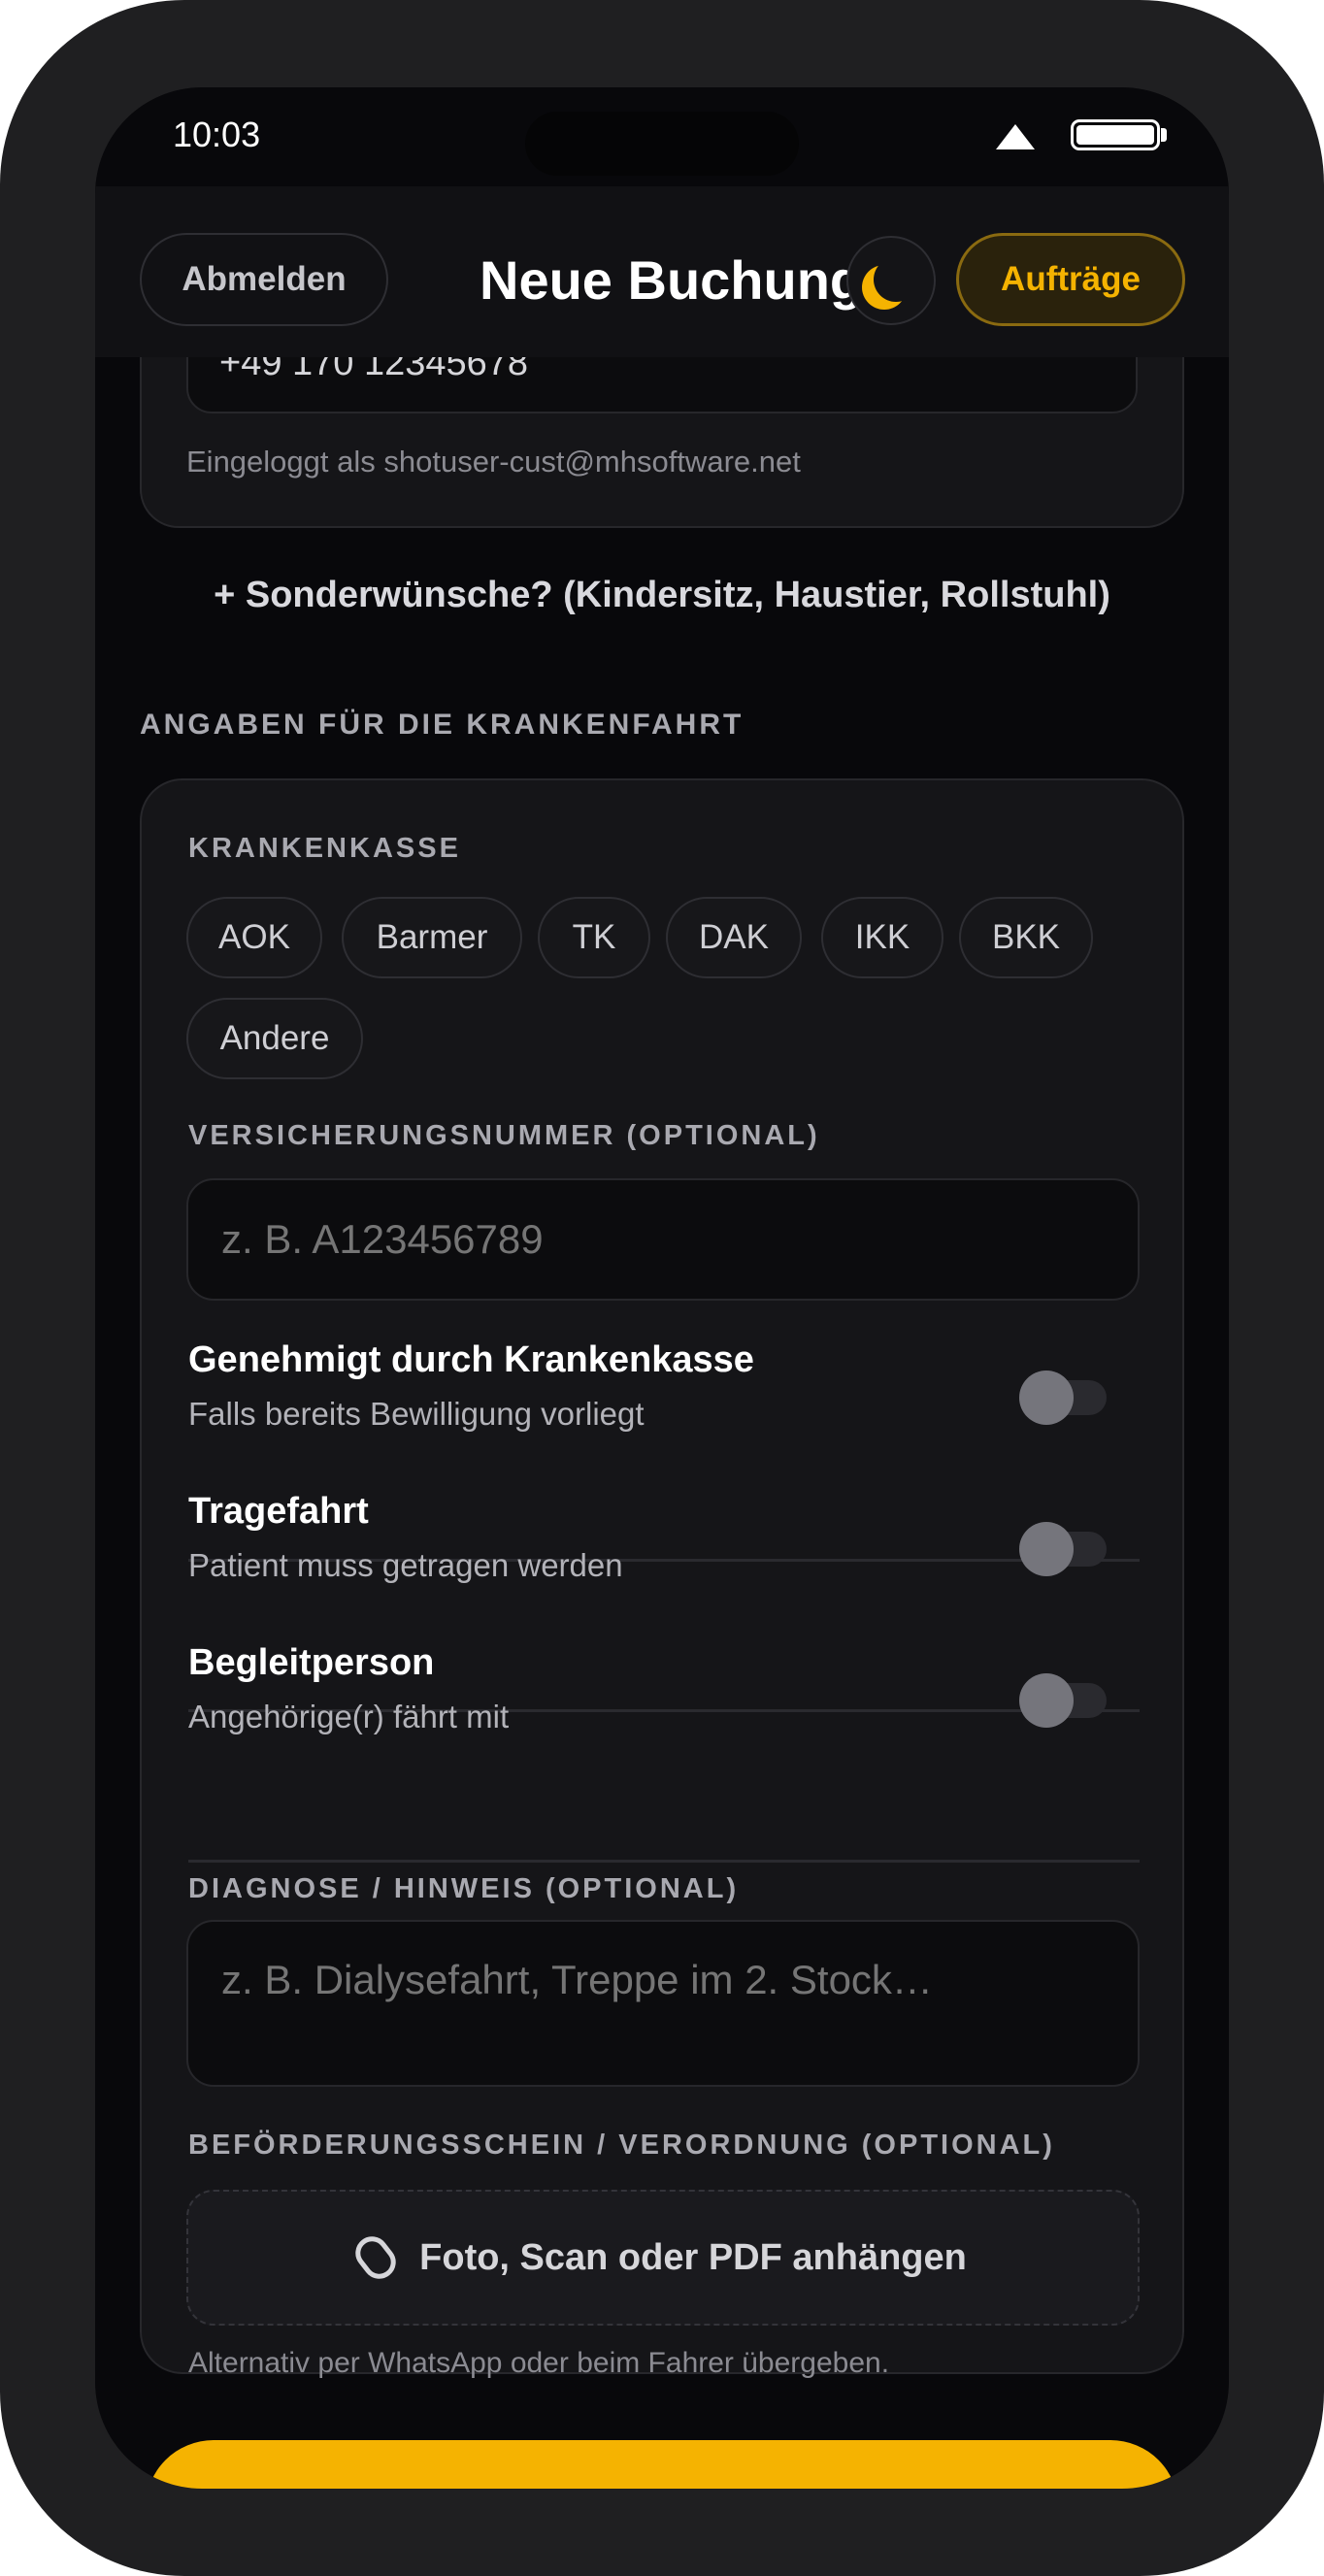 The image size is (1324, 2576). Describe the element at coordinates (432, 937) in the screenshot. I see `insurance-chip-barmer: Barmer` at that location.